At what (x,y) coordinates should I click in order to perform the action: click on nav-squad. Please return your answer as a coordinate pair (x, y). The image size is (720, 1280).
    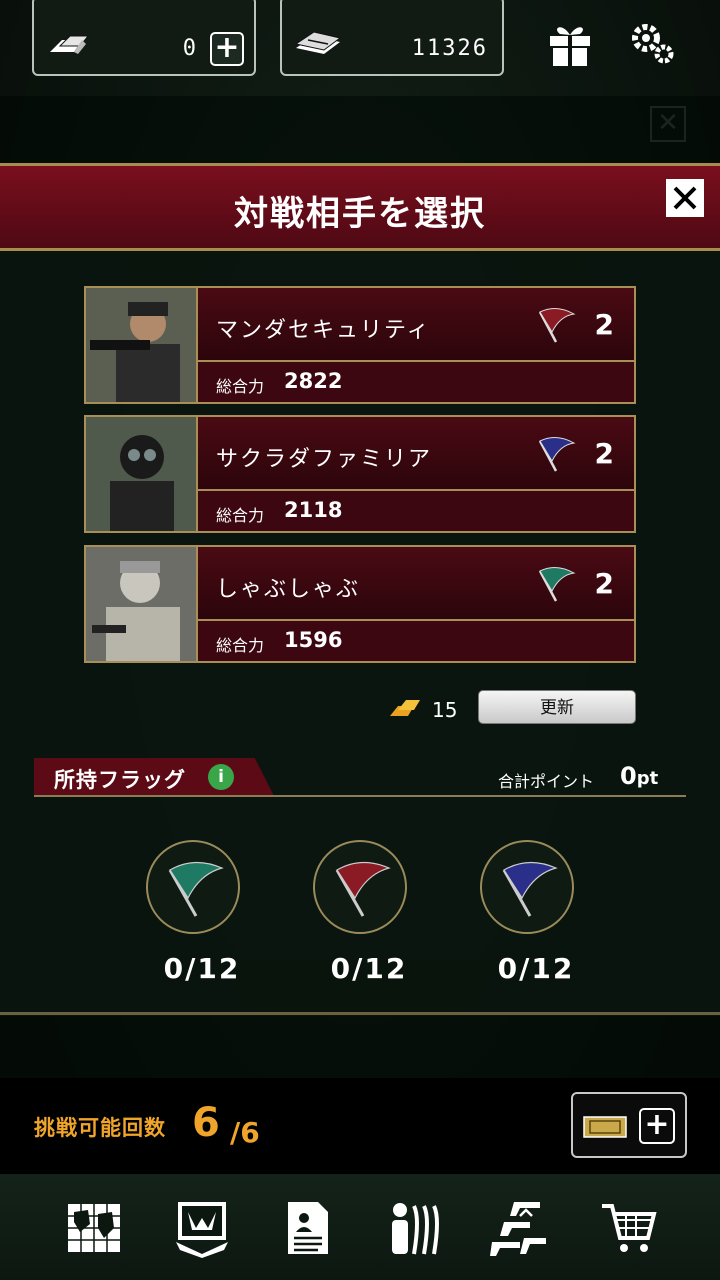
    Looking at the image, I should click on (414, 1228).